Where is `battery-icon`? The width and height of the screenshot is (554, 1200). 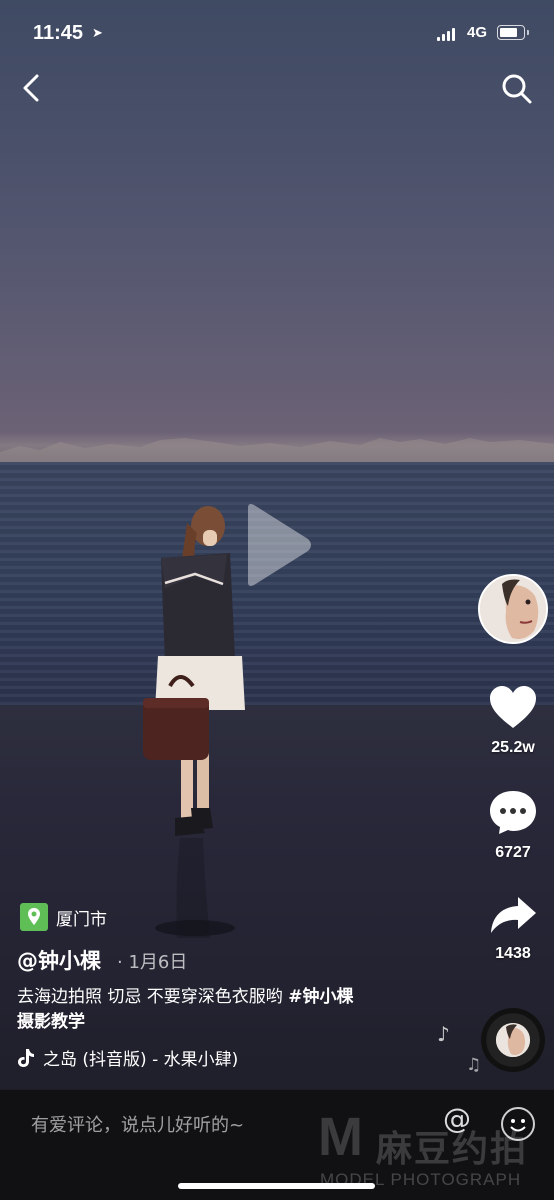
battery-icon is located at coordinates (511, 32).